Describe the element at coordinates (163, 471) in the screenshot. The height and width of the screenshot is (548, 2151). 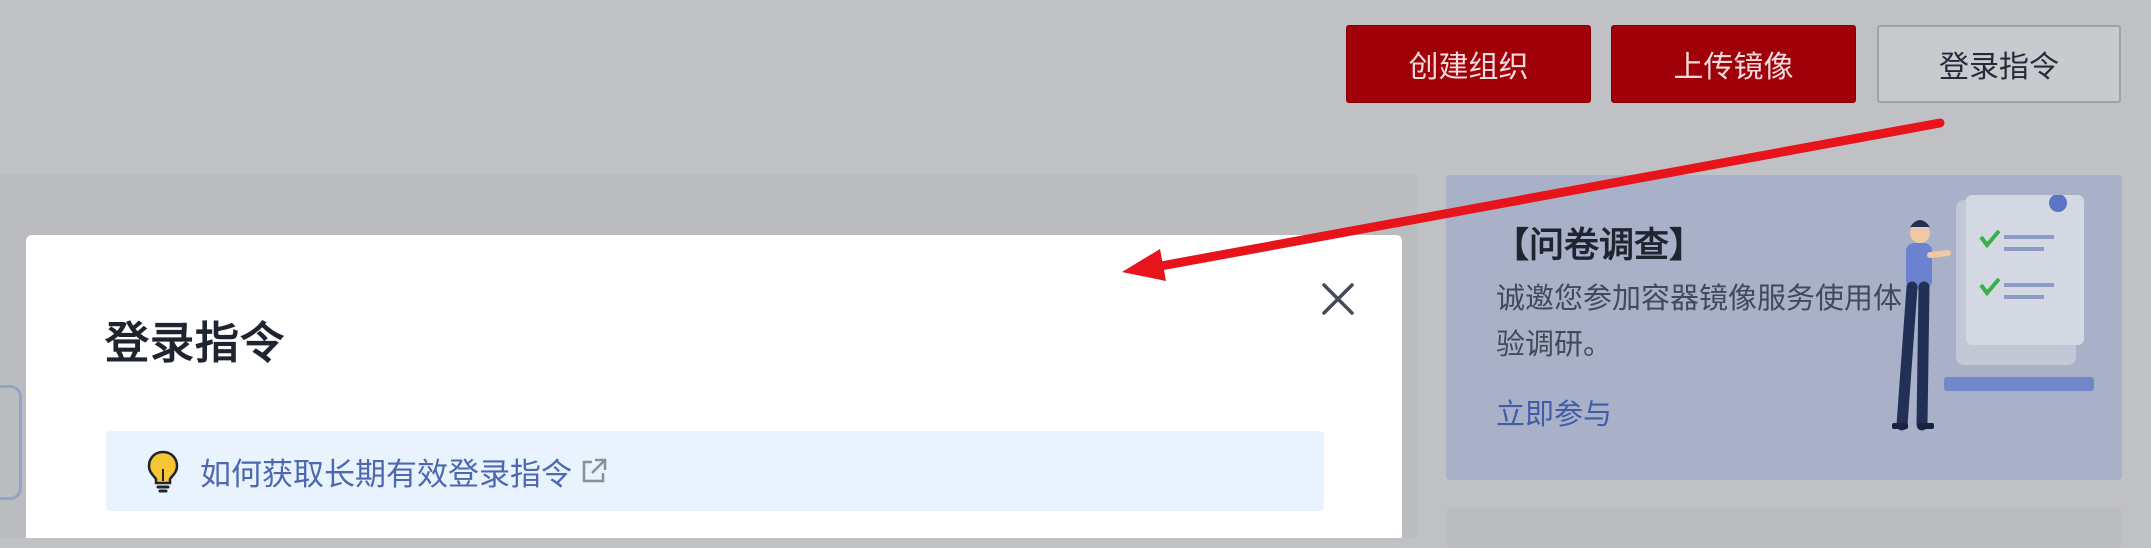
I see `lightbulb-icon` at that location.